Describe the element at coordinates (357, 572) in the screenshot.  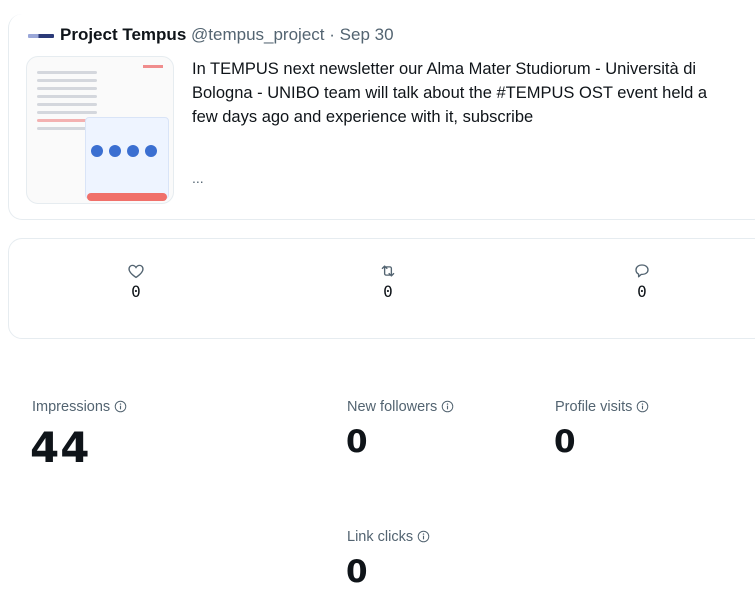
I see `link-clicks-value: 0` at that location.